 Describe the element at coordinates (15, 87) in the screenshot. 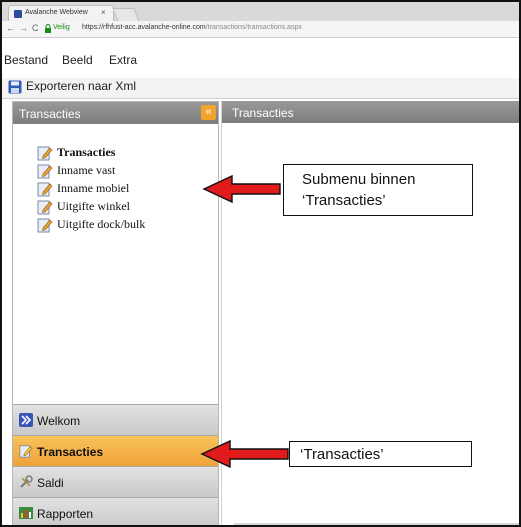

I see `save-icon` at that location.